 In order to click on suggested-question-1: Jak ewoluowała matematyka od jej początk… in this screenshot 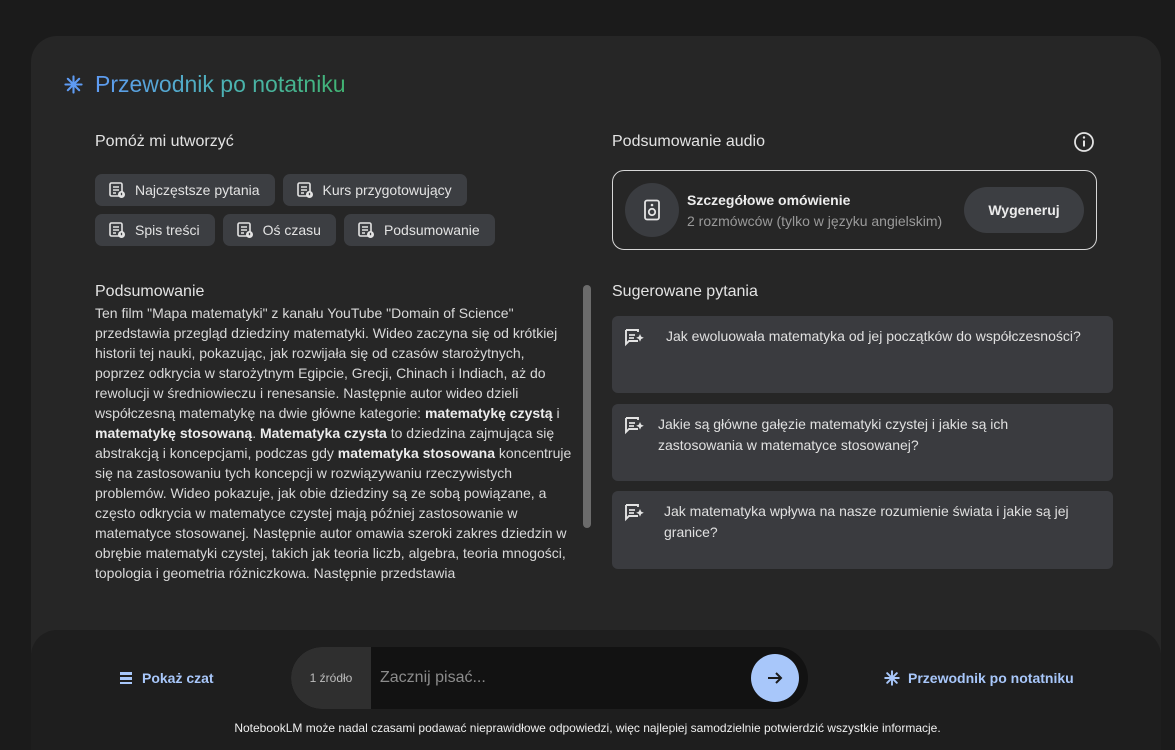, I will do `click(862, 354)`.